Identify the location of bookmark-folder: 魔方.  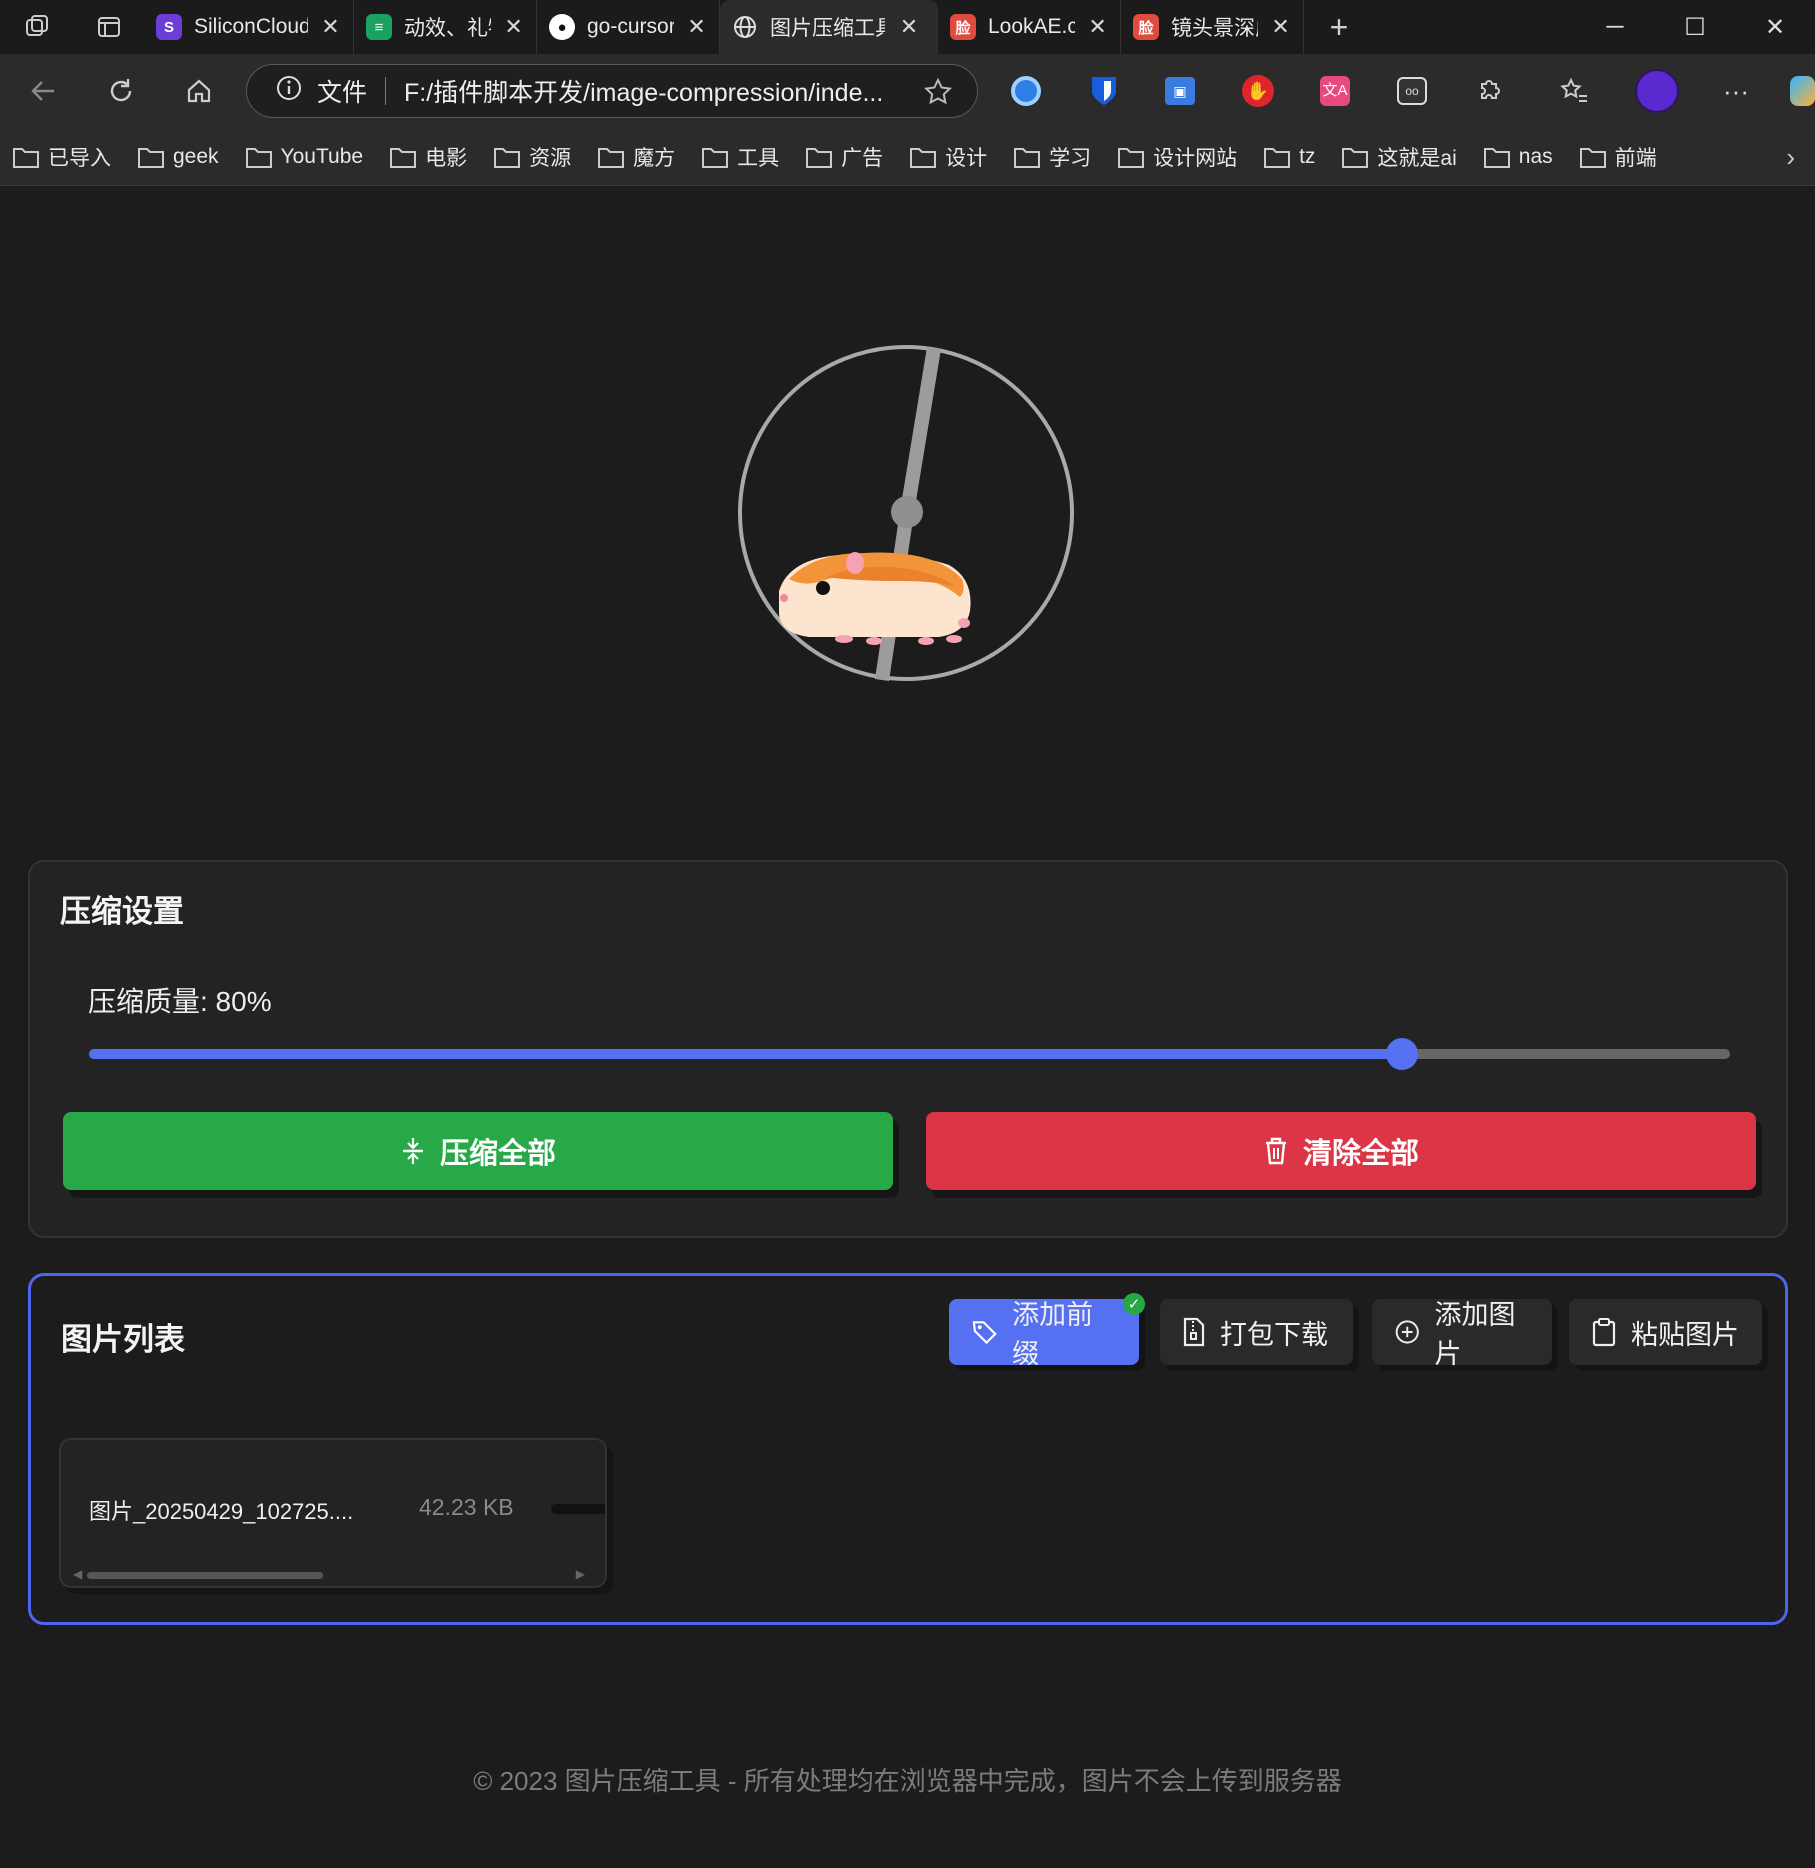
(636, 157).